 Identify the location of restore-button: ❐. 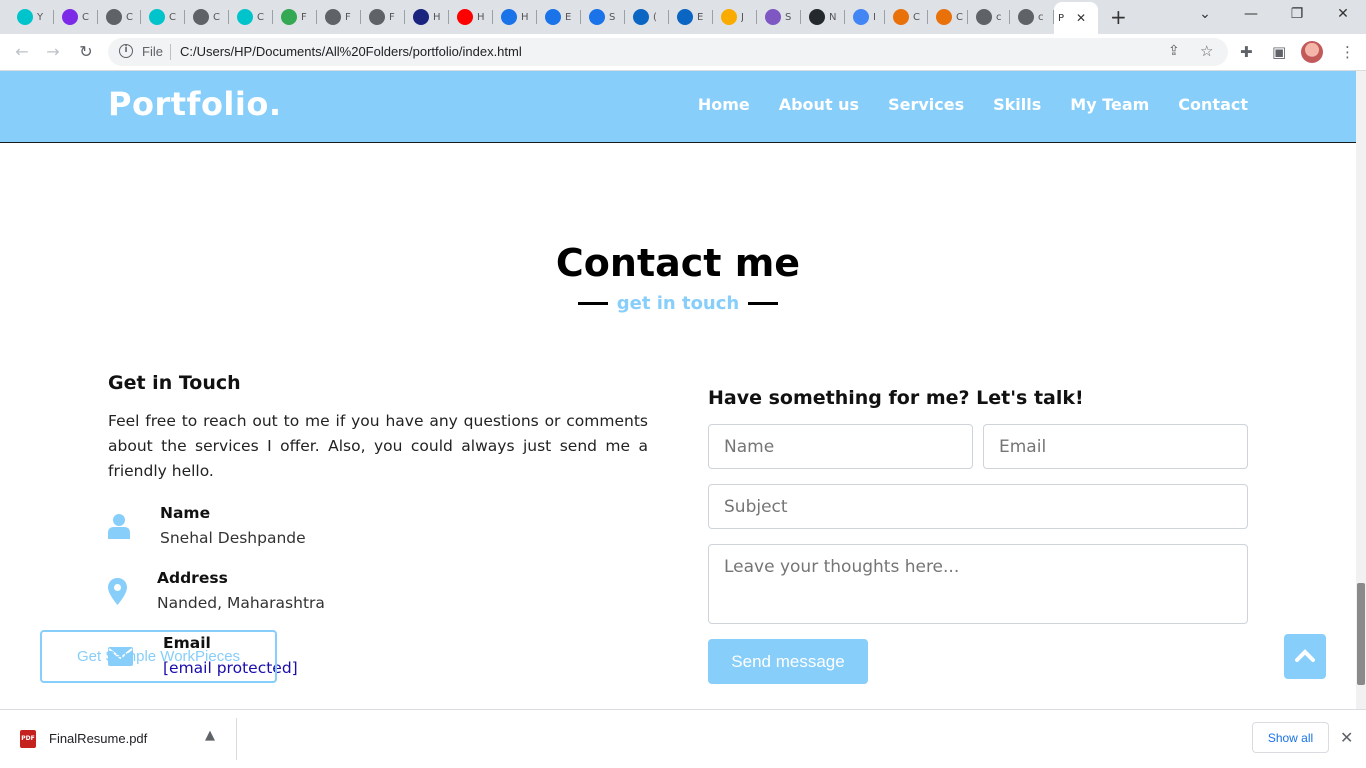
(1297, 14).